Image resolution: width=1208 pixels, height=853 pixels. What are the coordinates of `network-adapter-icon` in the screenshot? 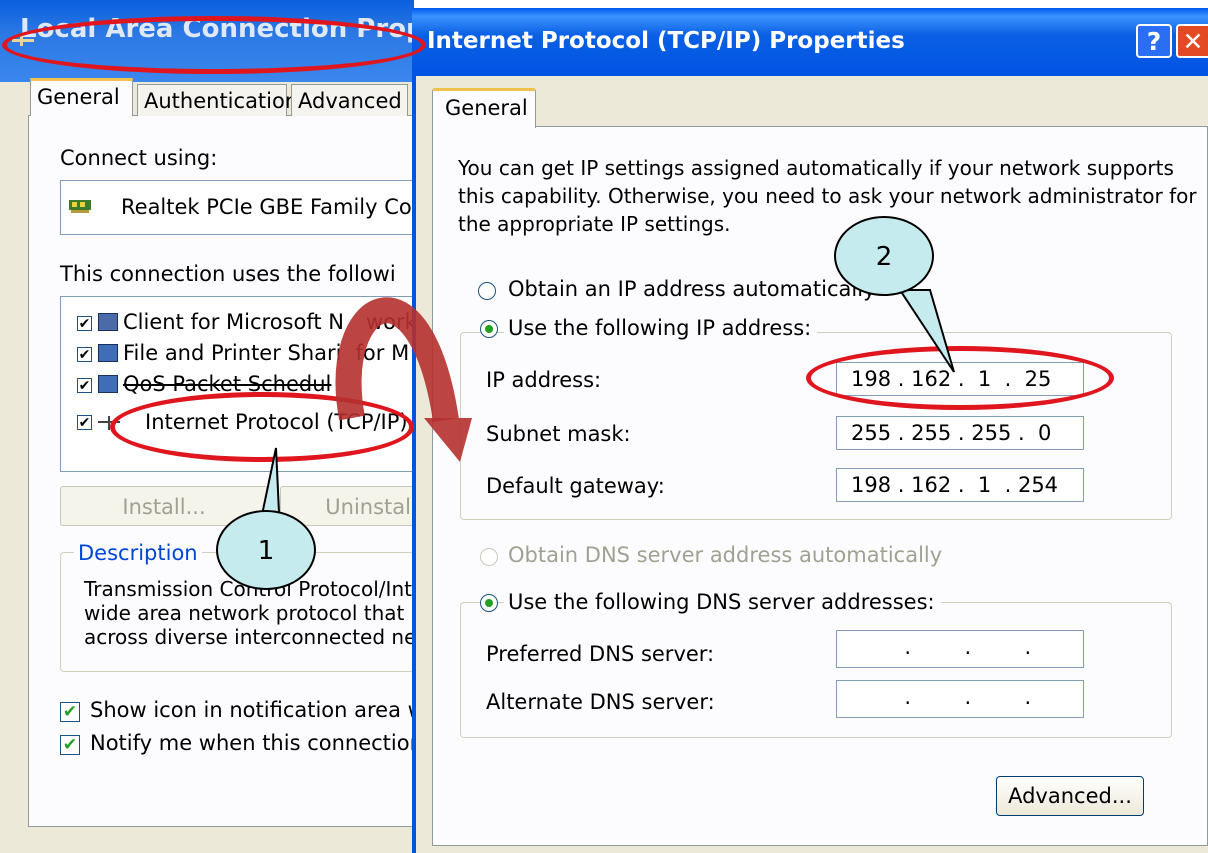 It's located at (80, 206).